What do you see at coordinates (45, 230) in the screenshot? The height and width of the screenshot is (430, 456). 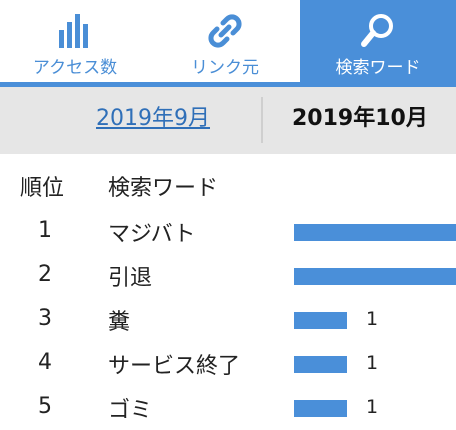 I see `rank-value: 1` at bounding box center [45, 230].